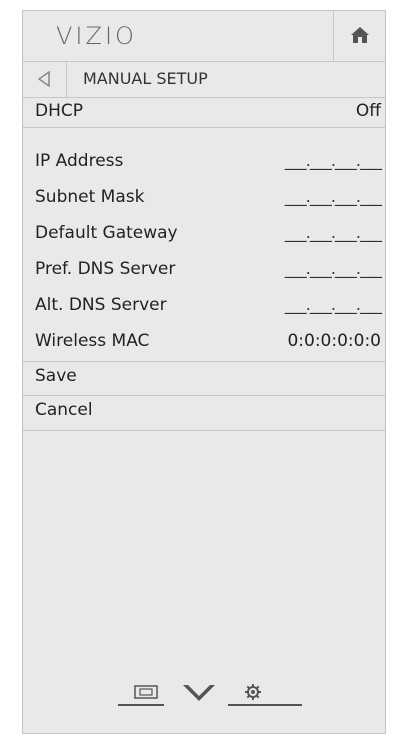 This screenshot has height=746, width=402. Describe the element at coordinates (101, 305) in the screenshot. I see `alt-dns-label: Alt. DNS Server` at that location.